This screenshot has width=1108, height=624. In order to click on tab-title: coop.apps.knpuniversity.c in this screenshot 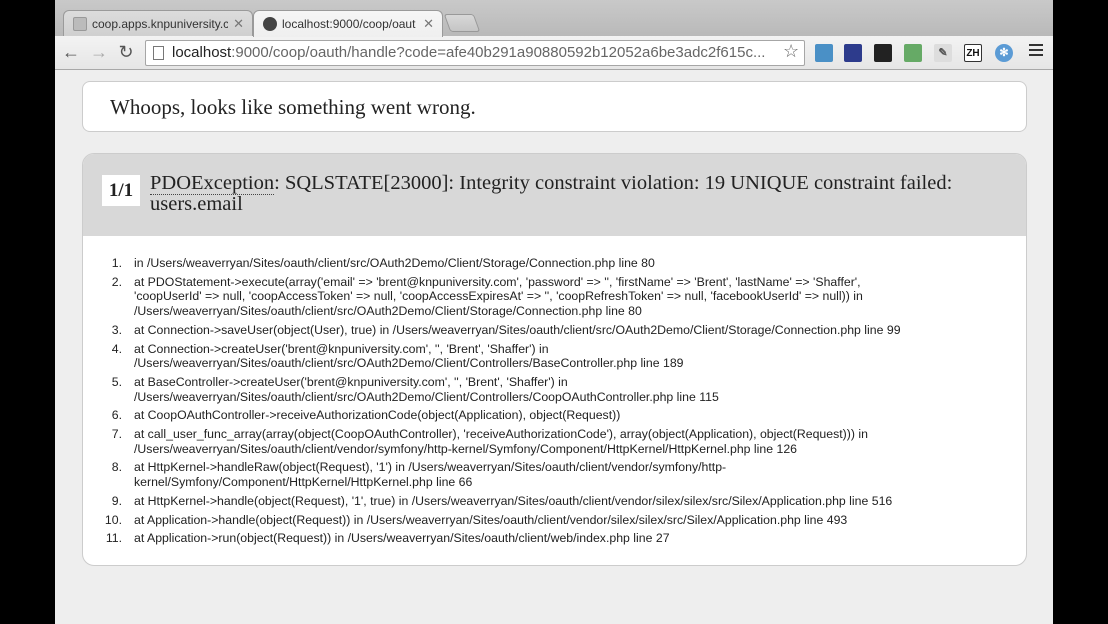, I will do `click(160, 24)`.